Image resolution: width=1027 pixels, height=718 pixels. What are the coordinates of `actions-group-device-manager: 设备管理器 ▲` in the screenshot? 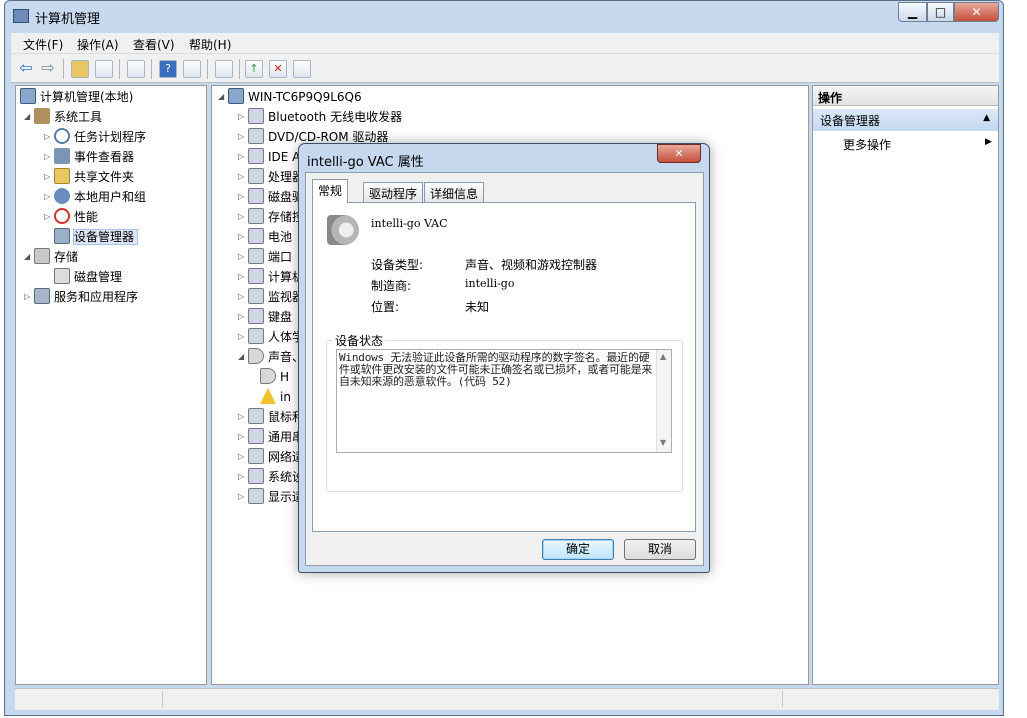 It's located at (905, 120).